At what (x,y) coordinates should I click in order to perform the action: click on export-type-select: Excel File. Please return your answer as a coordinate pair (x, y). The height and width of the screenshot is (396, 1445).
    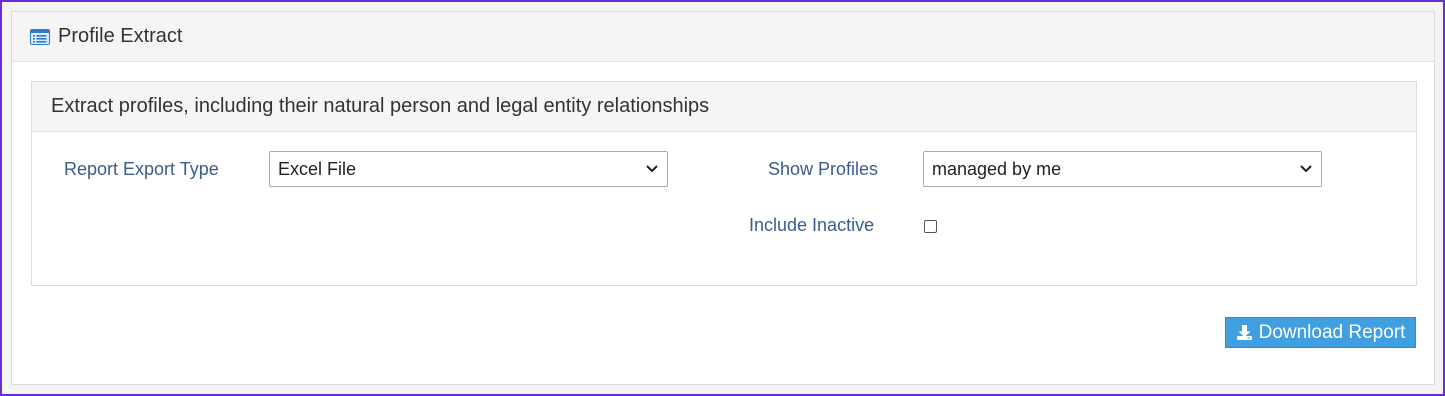
    Looking at the image, I should click on (468, 169).